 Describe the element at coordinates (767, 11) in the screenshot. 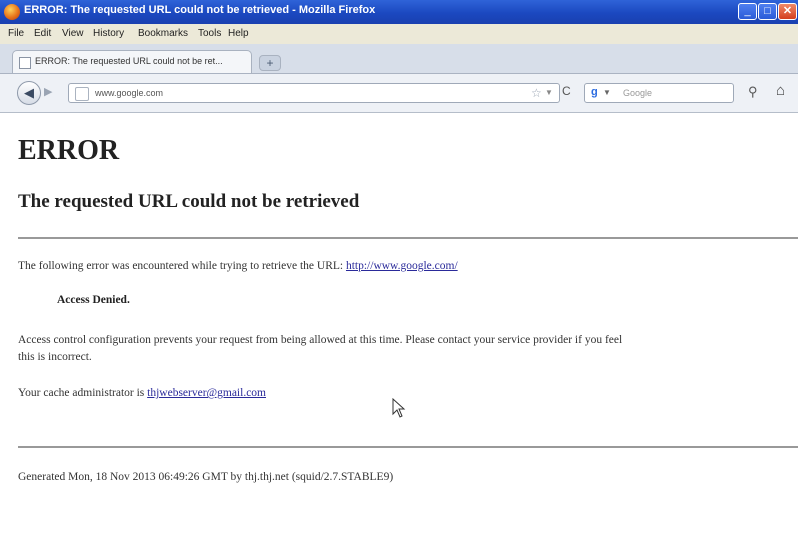

I see `maximize-button: □` at that location.